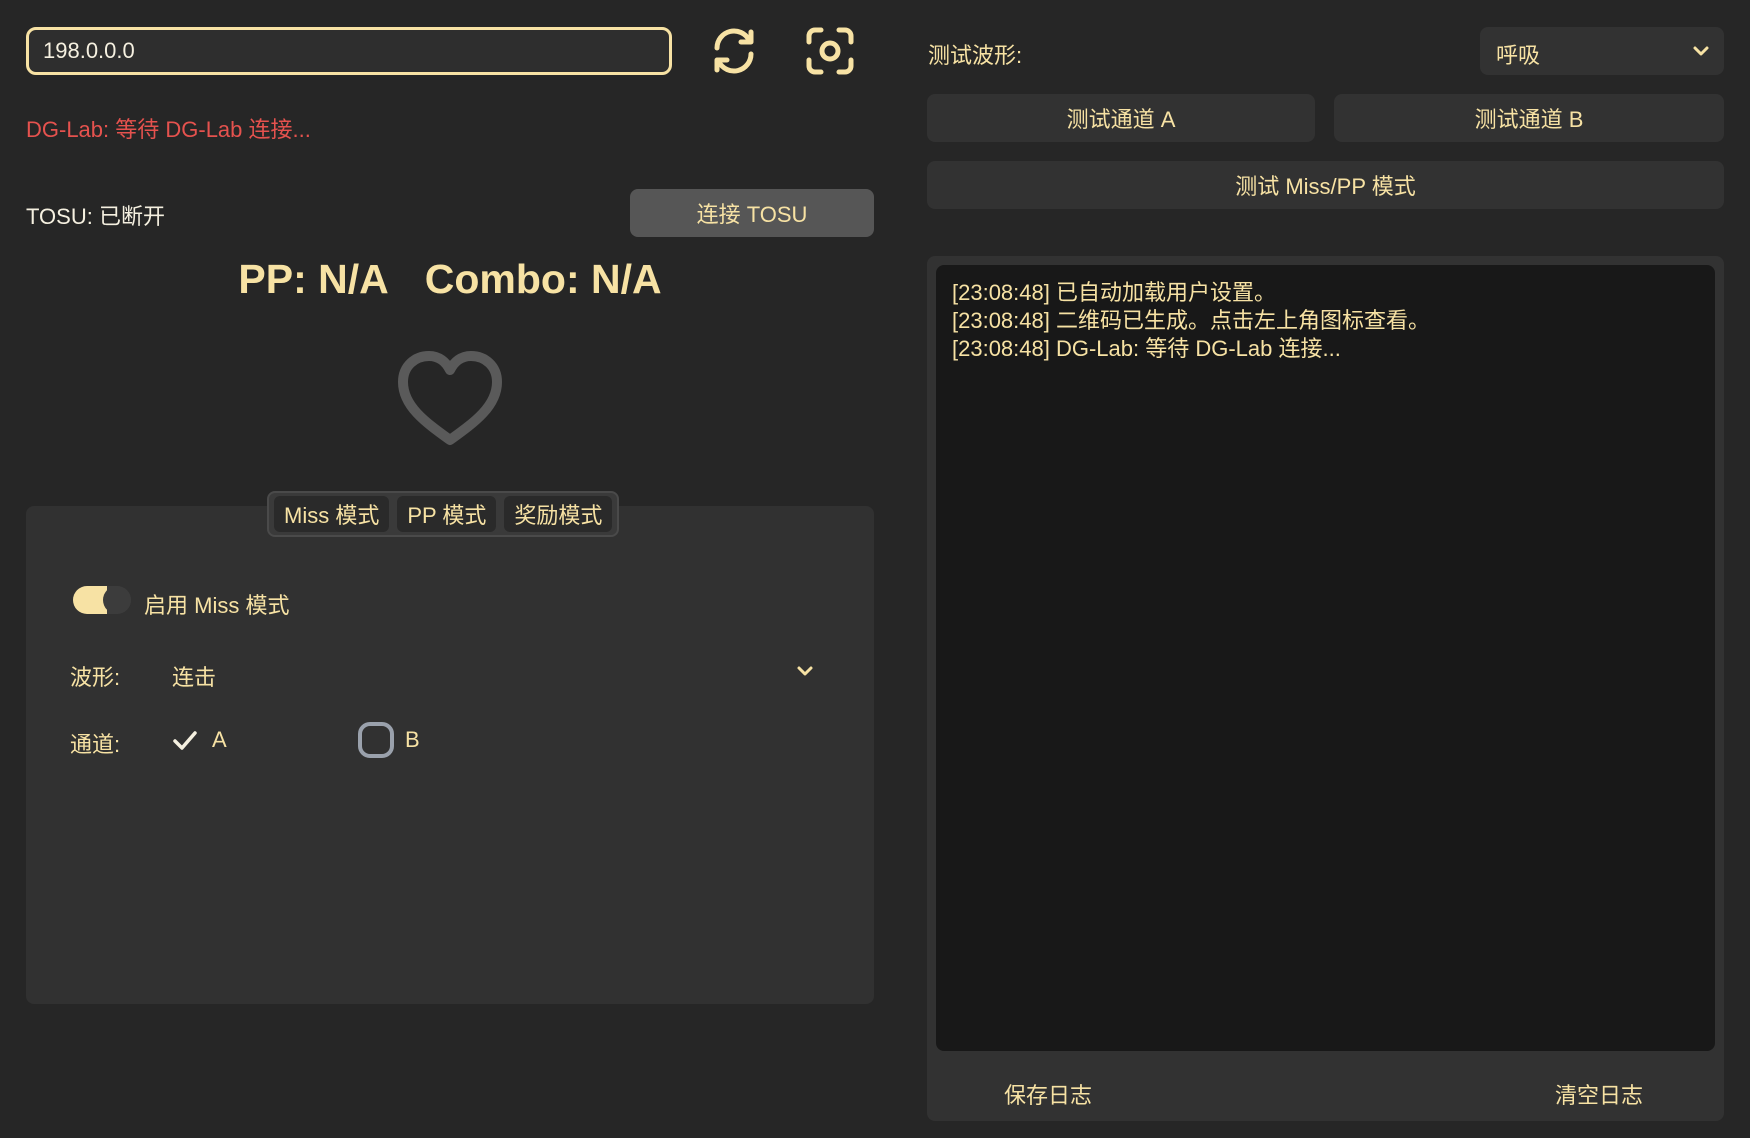 The width and height of the screenshot is (1750, 1138). I want to click on wave-select-value: 连击, so click(194, 676).